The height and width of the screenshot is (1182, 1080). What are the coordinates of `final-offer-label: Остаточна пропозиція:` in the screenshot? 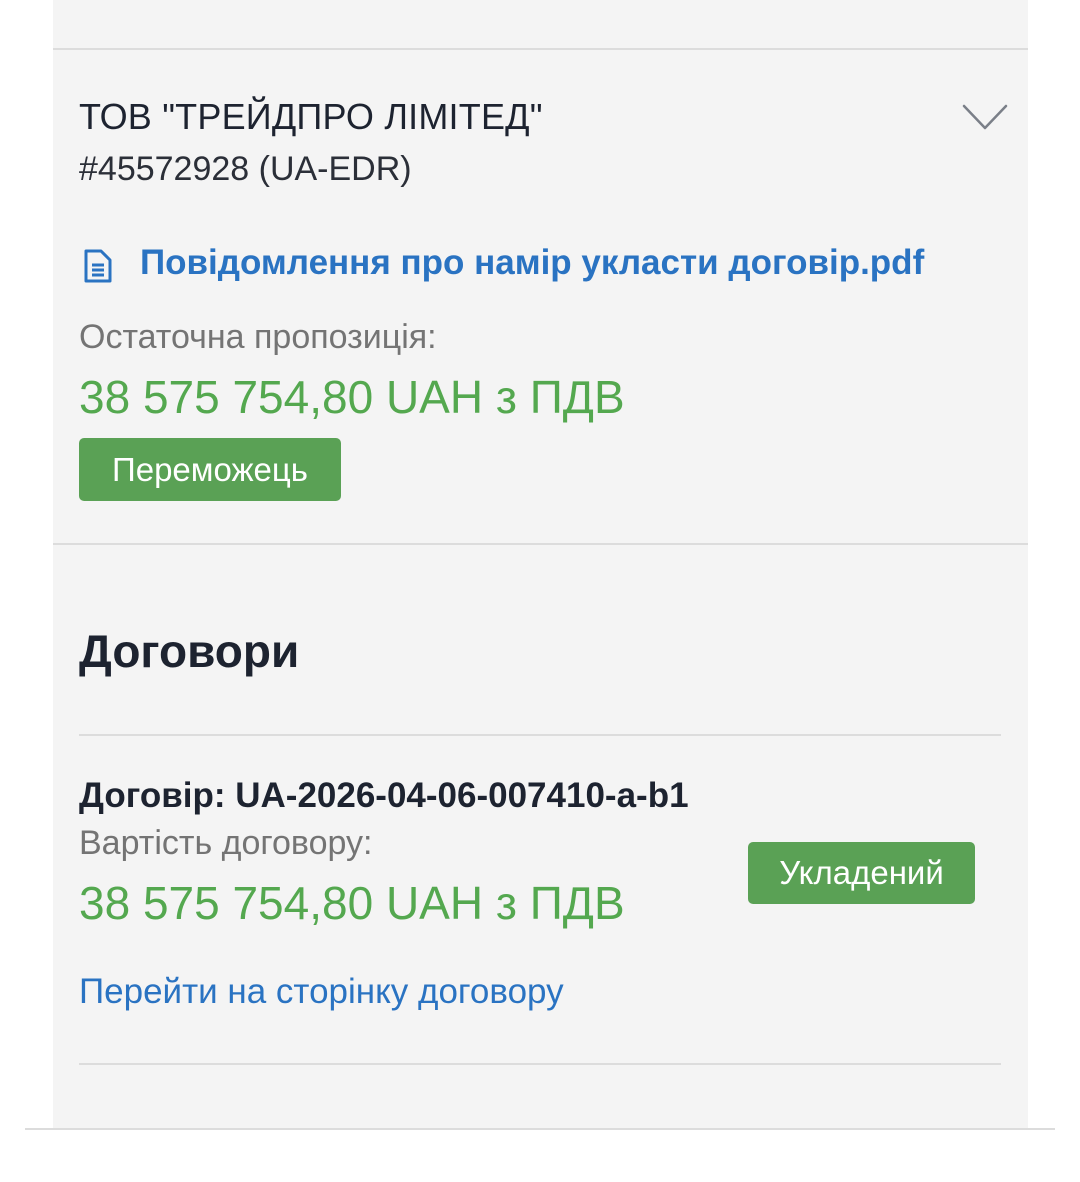 It's located at (258, 337).